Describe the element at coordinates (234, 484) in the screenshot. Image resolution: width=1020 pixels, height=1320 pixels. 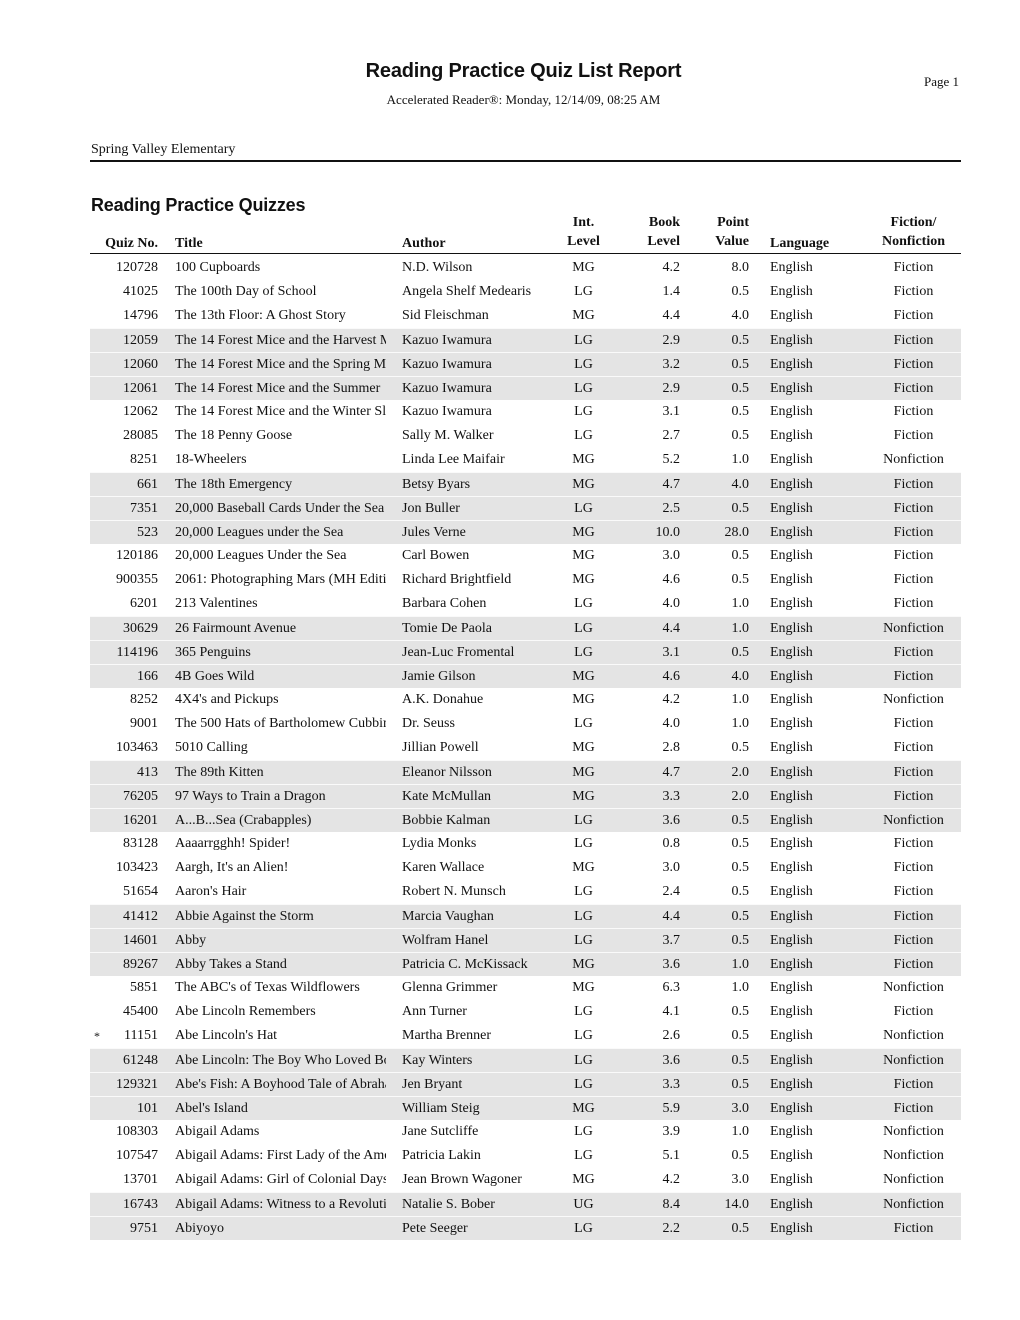
I see `book-title: The 18th Emergency` at that location.